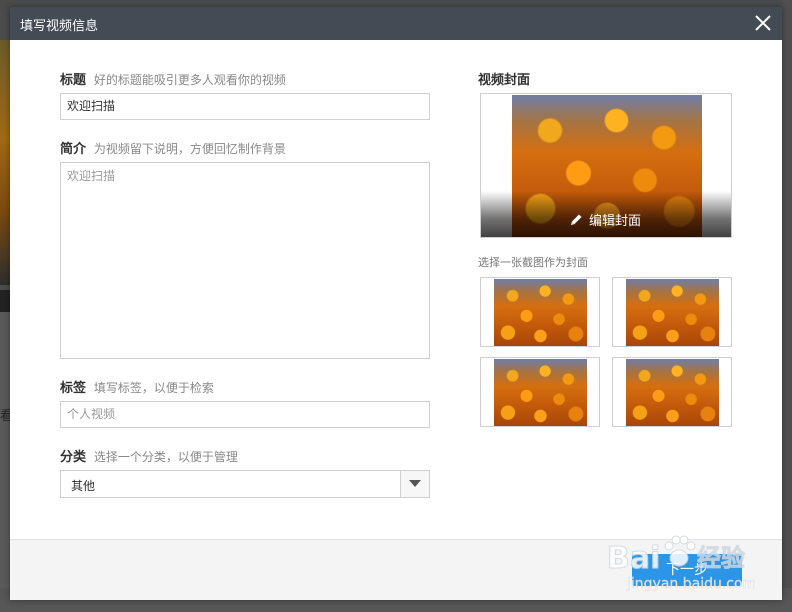  I want to click on category-label-row: 分类 选择一个分类，以便于管理, so click(149, 455).